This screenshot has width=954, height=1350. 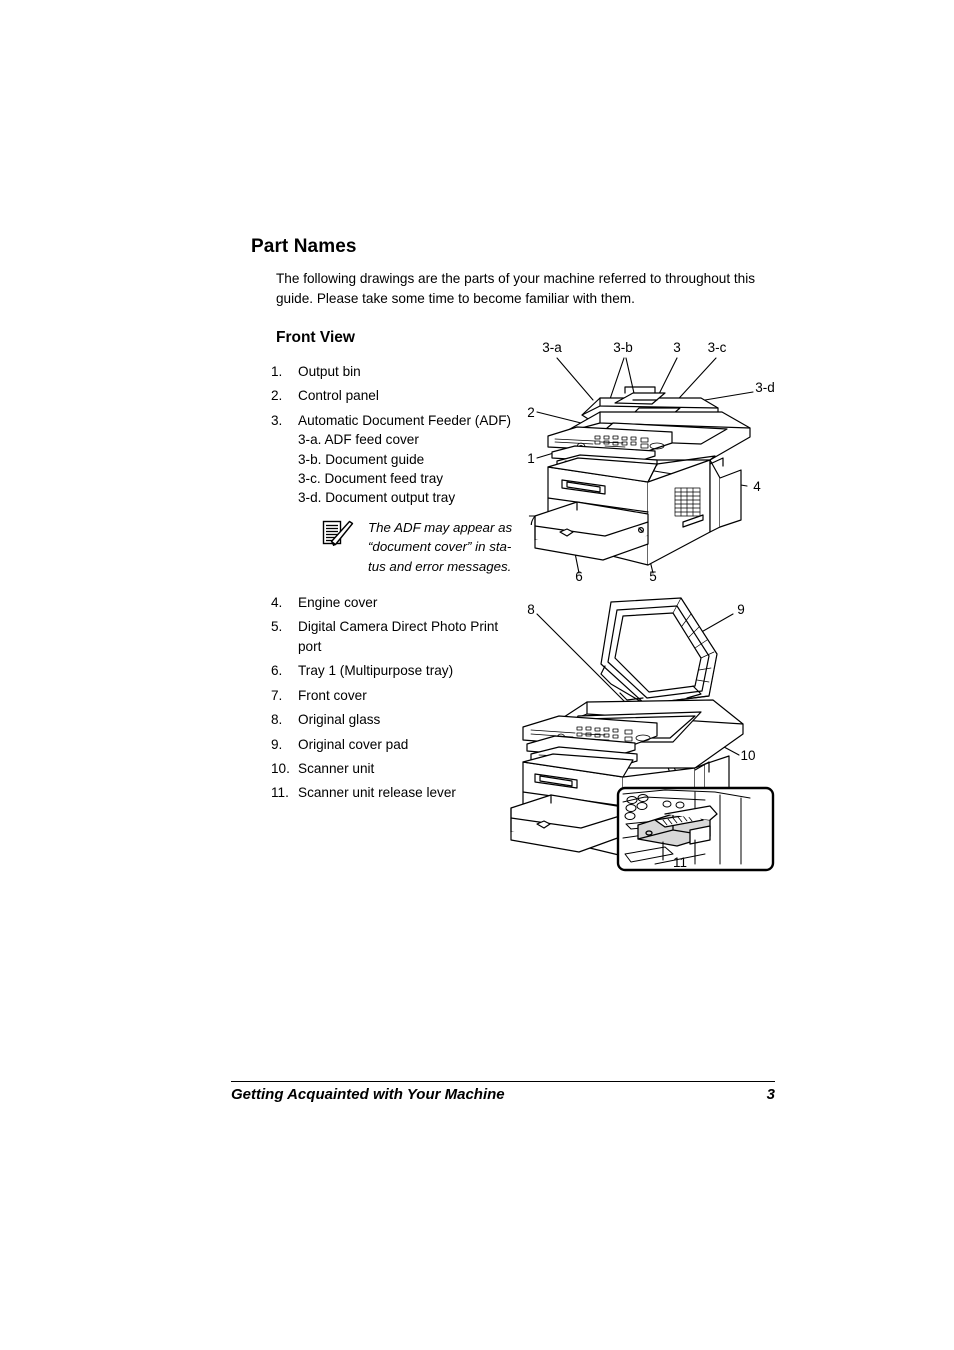 What do you see at coordinates (312, 459) in the screenshot?
I see `sub-part-number: 3-b.` at bounding box center [312, 459].